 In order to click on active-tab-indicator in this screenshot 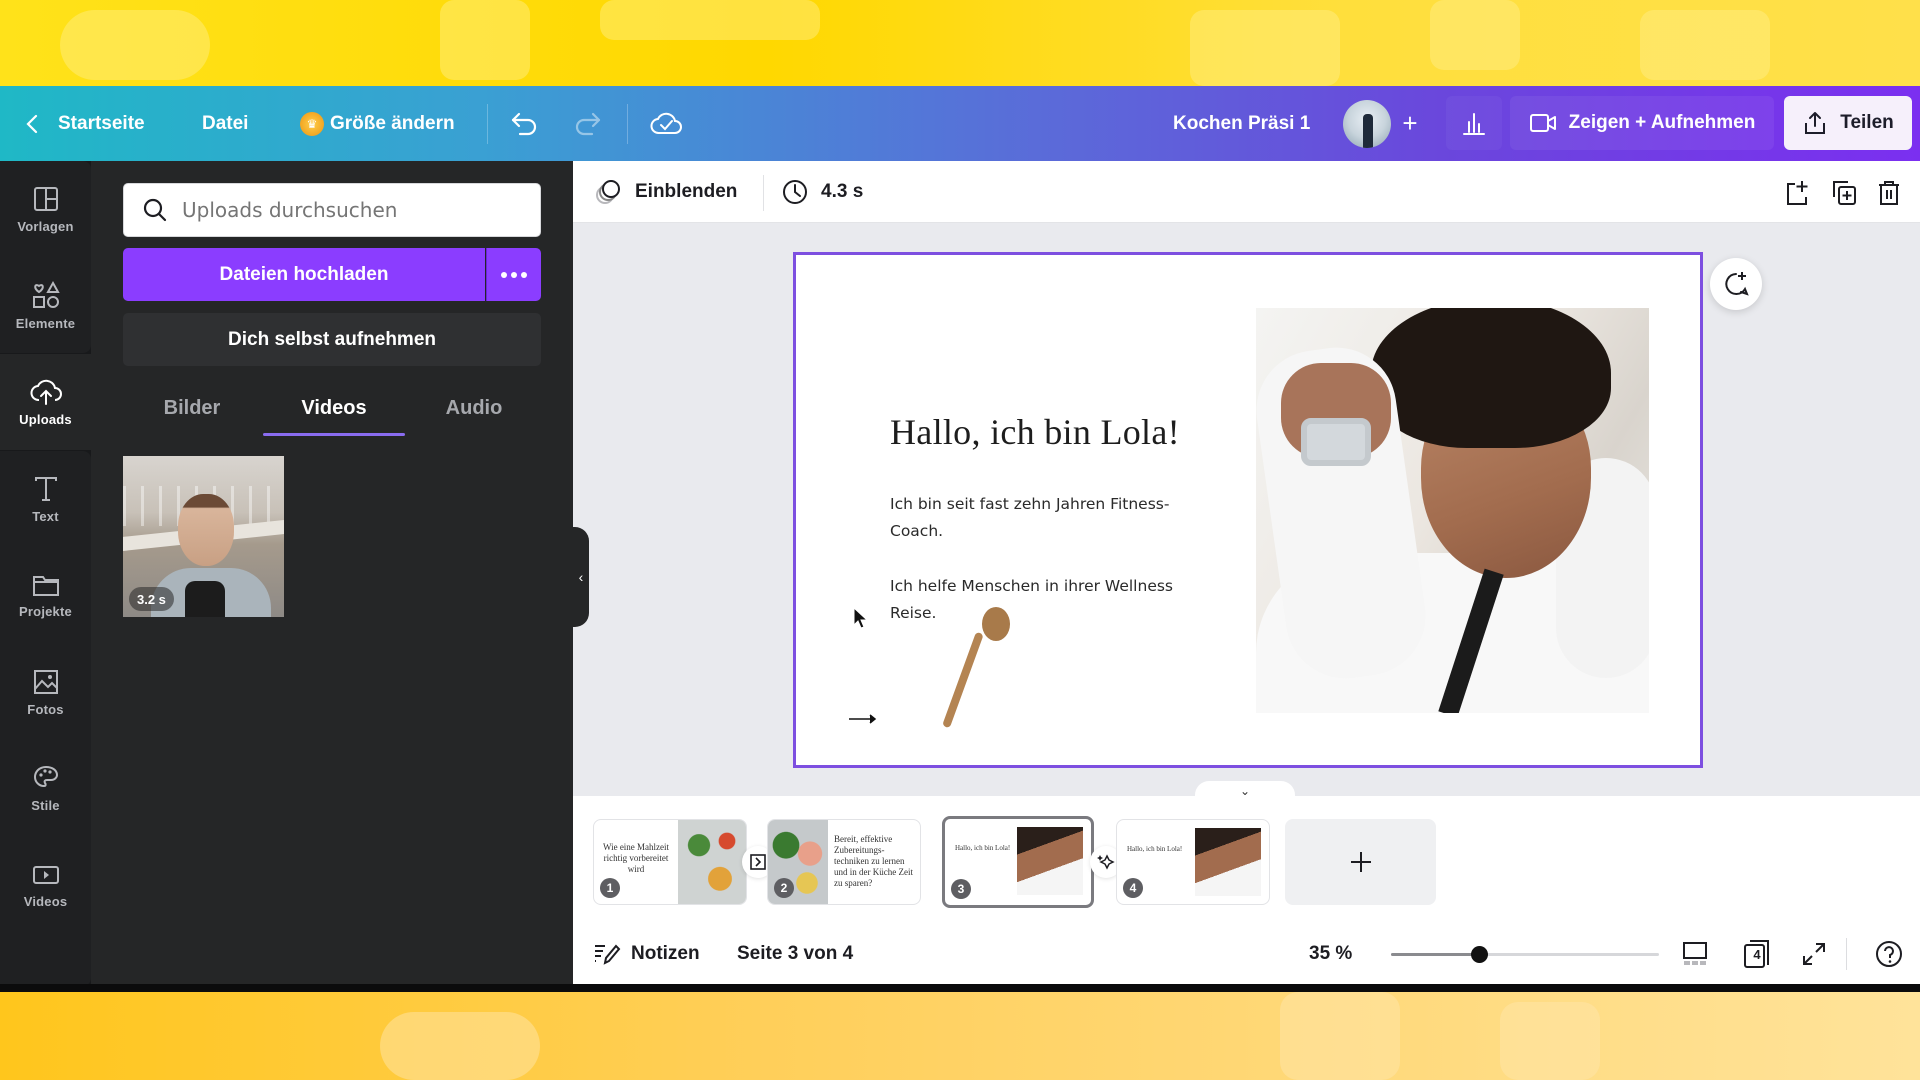, I will do `click(334, 434)`.